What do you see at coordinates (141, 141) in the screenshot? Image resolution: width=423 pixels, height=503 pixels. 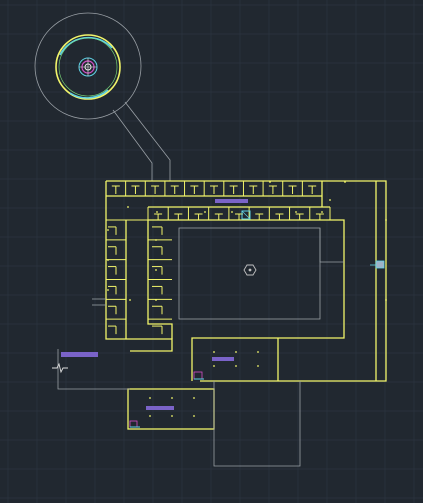 I see `access-path` at bounding box center [141, 141].